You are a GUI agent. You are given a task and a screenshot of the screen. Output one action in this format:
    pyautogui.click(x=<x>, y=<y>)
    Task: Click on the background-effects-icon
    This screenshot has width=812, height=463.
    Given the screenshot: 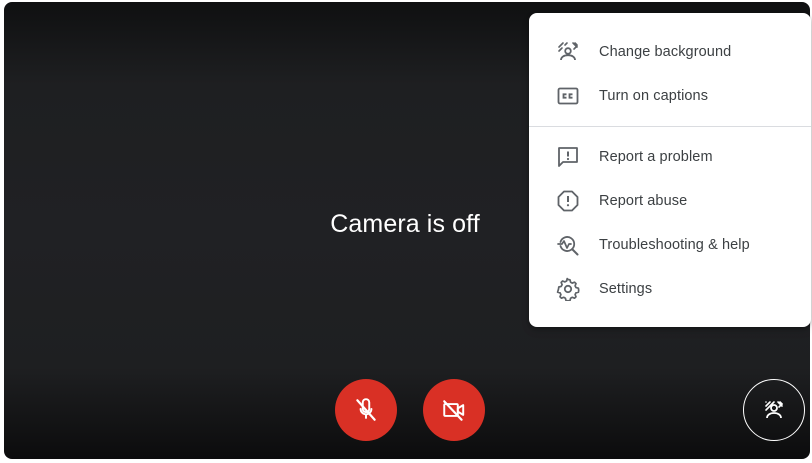 What is the action you would take?
    pyautogui.click(x=774, y=410)
    